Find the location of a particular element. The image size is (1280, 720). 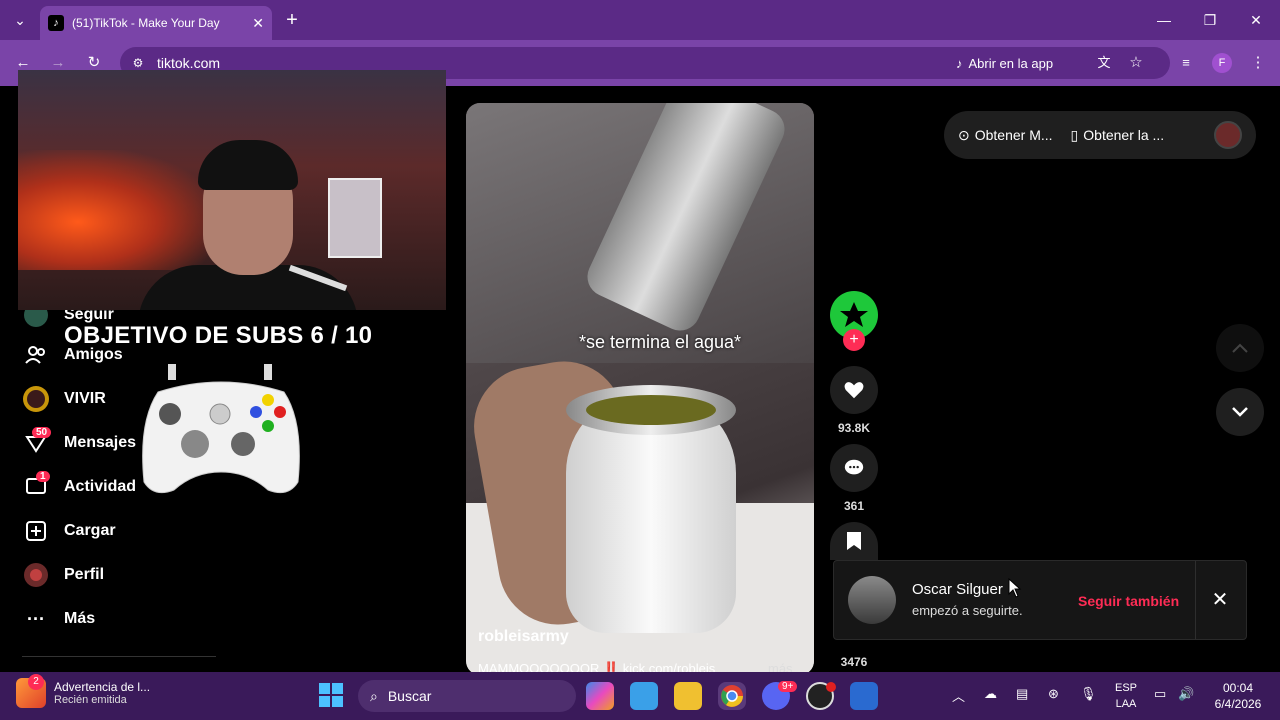

sidebar-item-label: Actividad is located at coordinates (100, 486).